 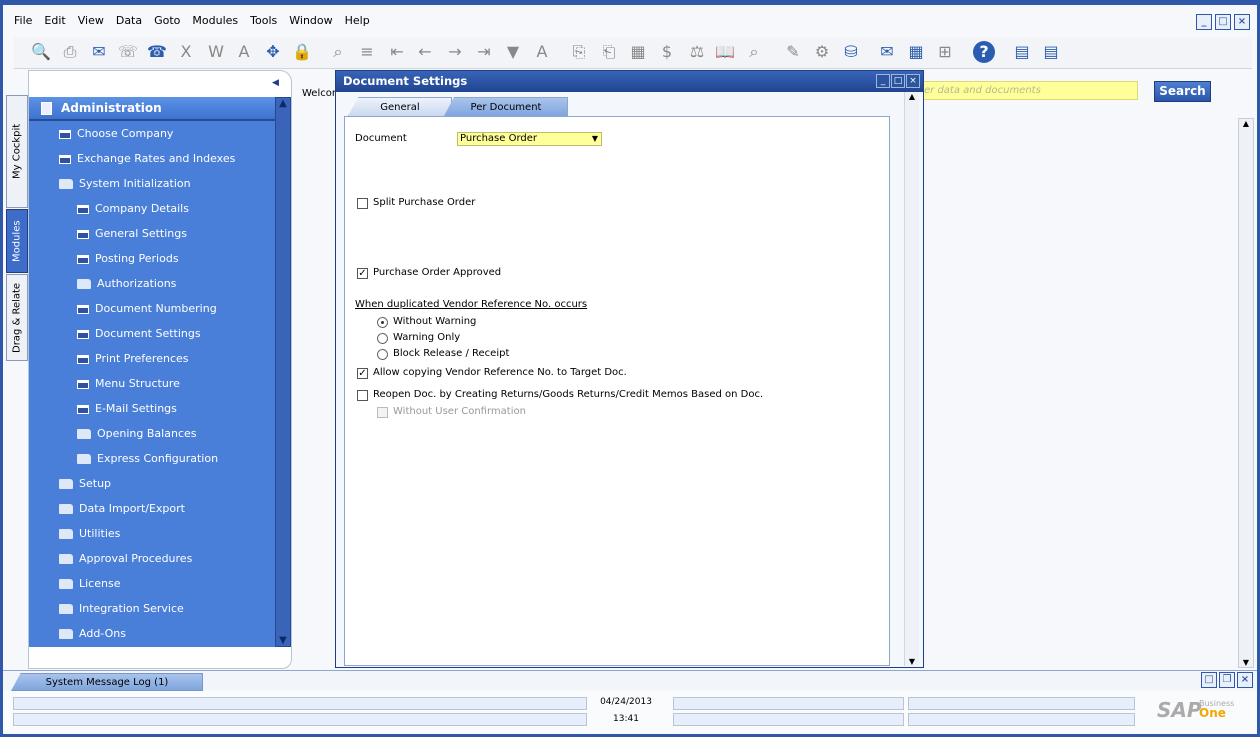 I want to click on system-message-log-tab: System Message Log (1), so click(x=107, y=682).